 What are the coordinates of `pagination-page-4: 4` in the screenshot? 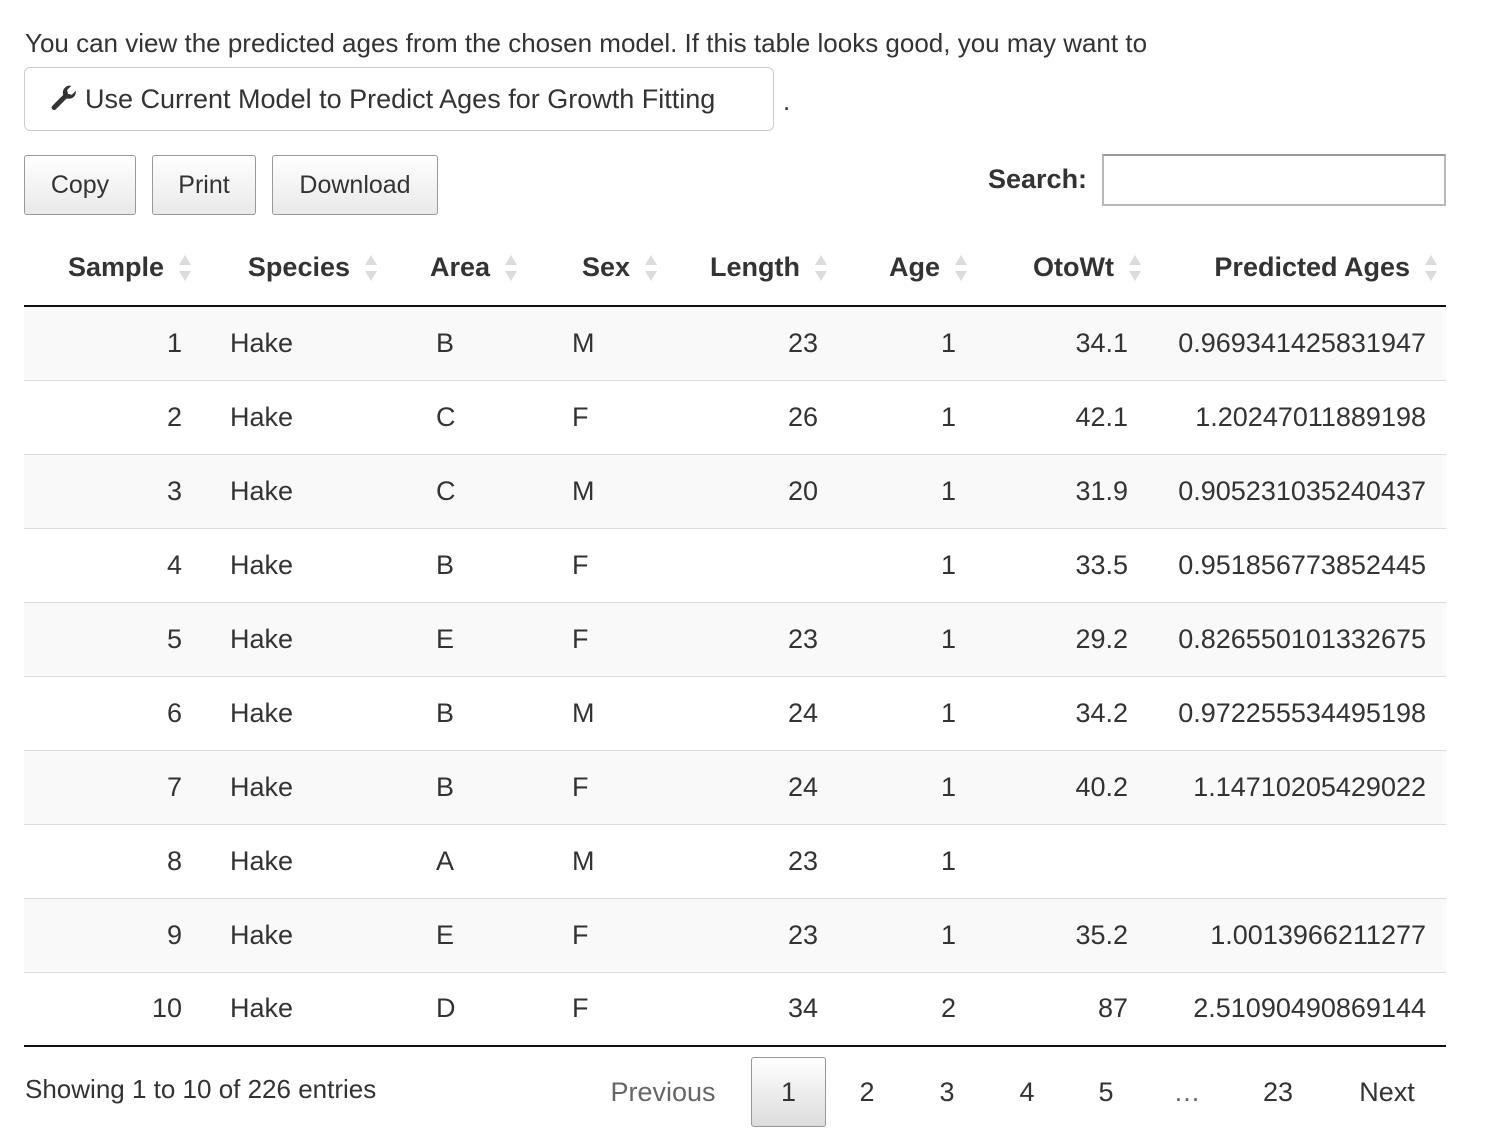 It's located at (1027, 1092).